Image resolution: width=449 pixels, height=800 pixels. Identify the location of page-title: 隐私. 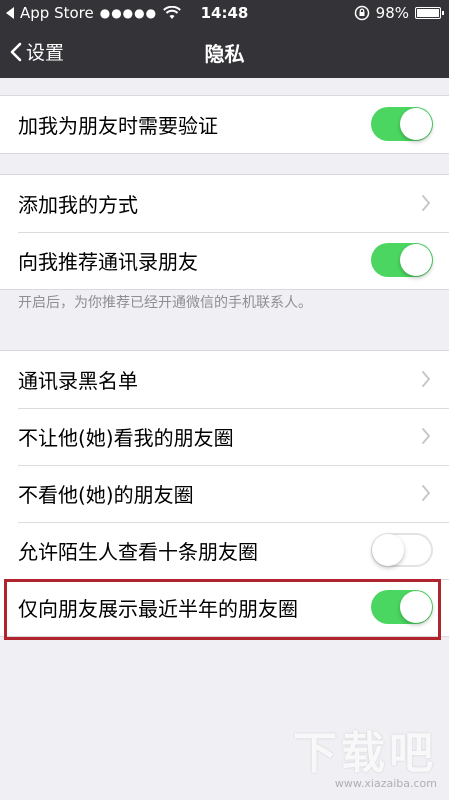
(224, 54).